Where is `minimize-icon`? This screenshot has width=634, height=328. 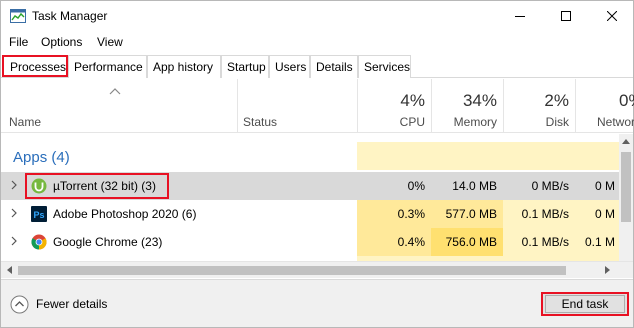 minimize-icon is located at coordinates (520, 16).